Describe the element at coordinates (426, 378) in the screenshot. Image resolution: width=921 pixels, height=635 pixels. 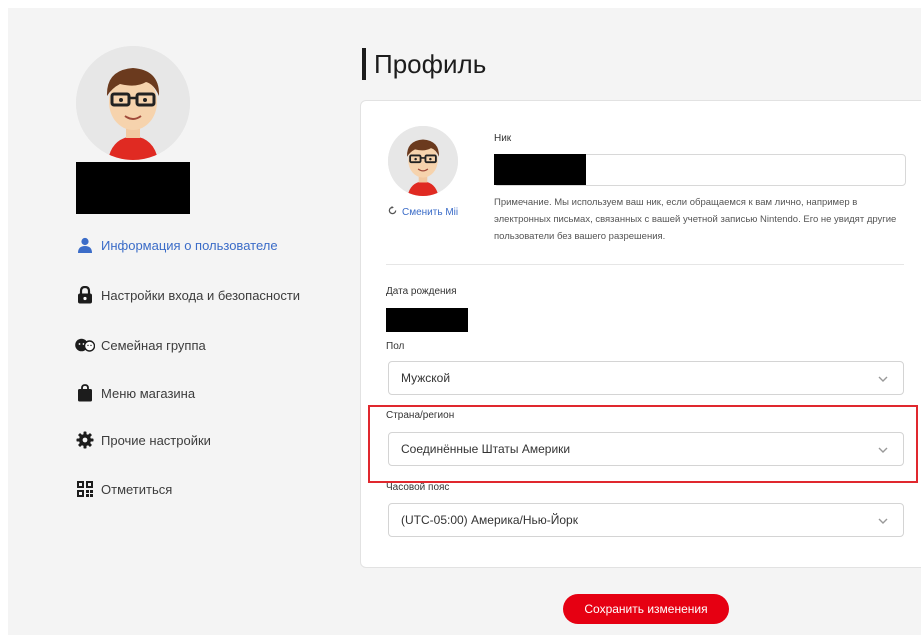
I see `gender-value: Мужской` at that location.